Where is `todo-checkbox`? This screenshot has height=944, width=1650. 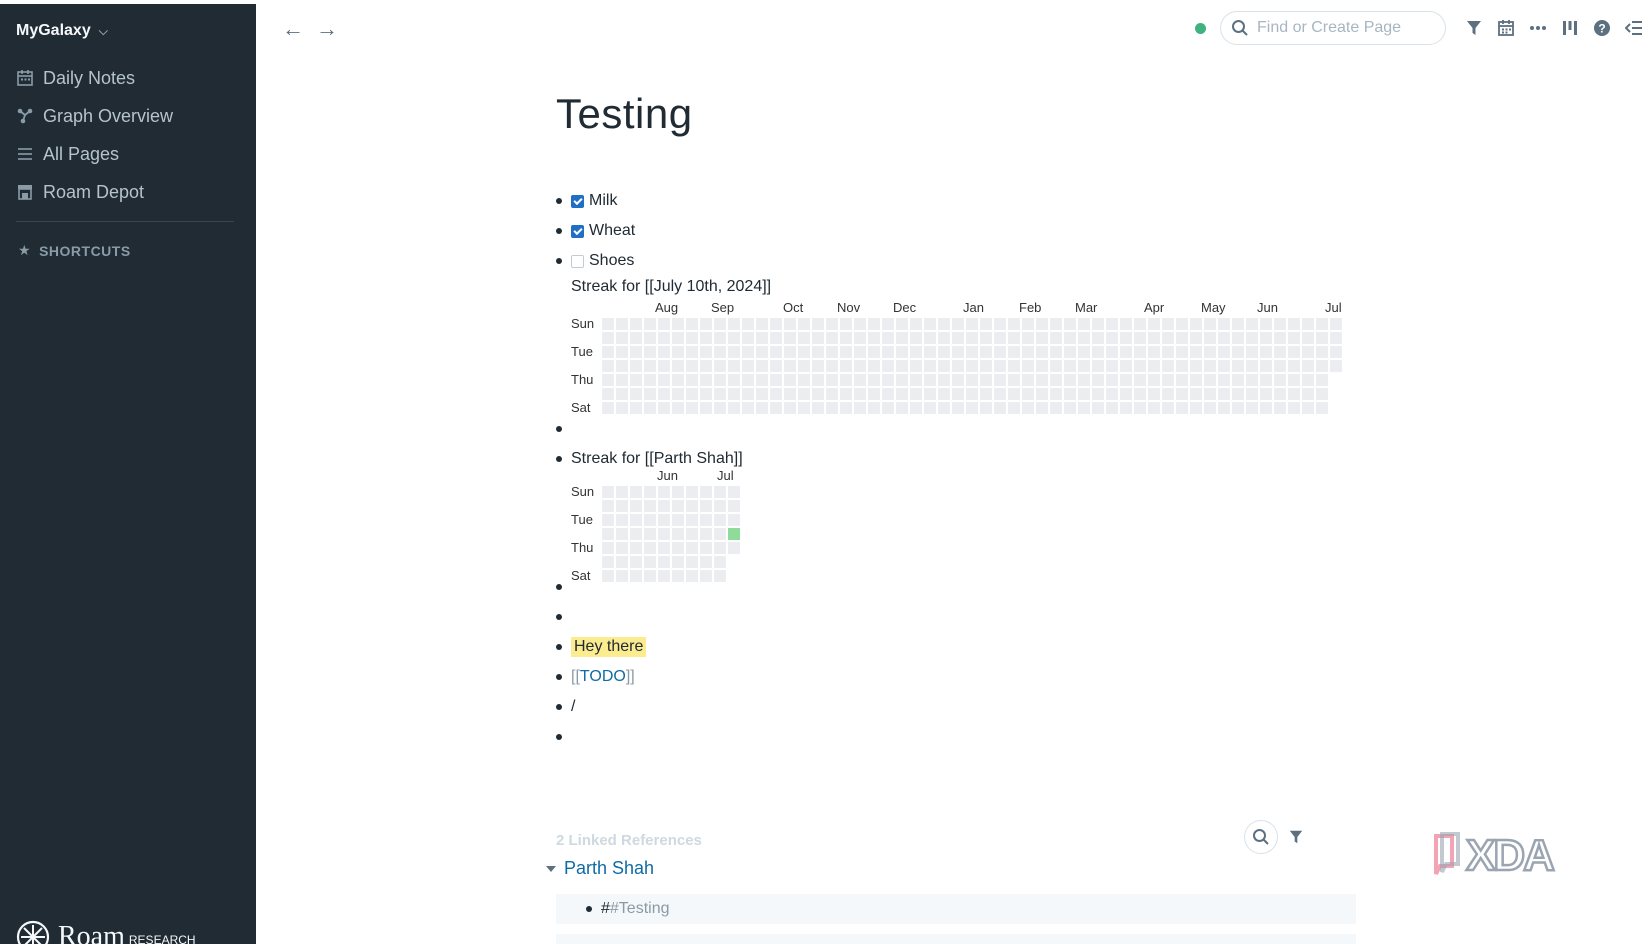
todo-checkbox is located at coordinates (577, 201).